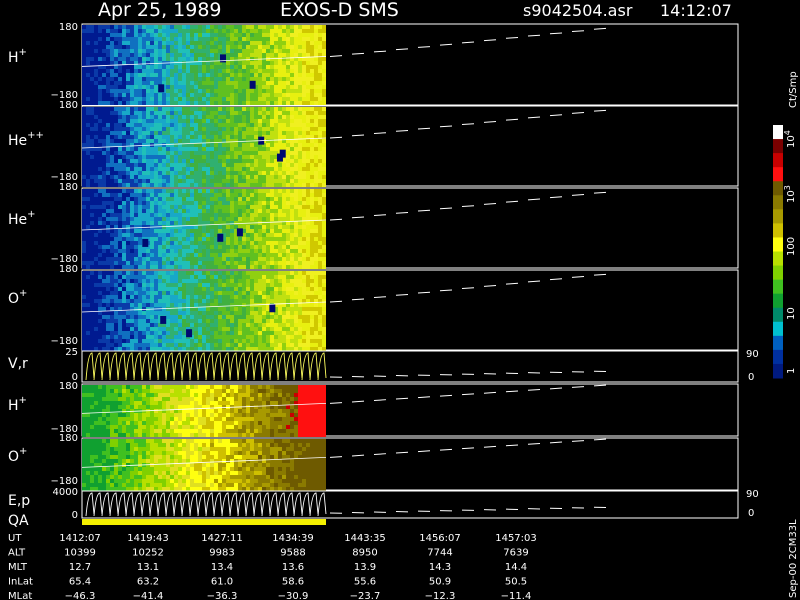  What do you see at coordinates (785, 252) in the screenshot?
I see `colorbar: 104 103 100 10 1` at bounding box center [785, 252].